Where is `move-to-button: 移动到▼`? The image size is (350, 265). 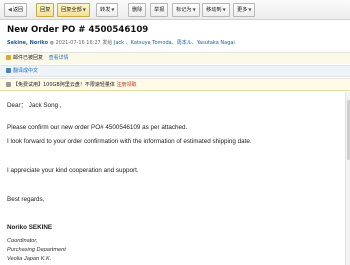
move-to-button: 移动到▼ is located at coordinates (216, 10).